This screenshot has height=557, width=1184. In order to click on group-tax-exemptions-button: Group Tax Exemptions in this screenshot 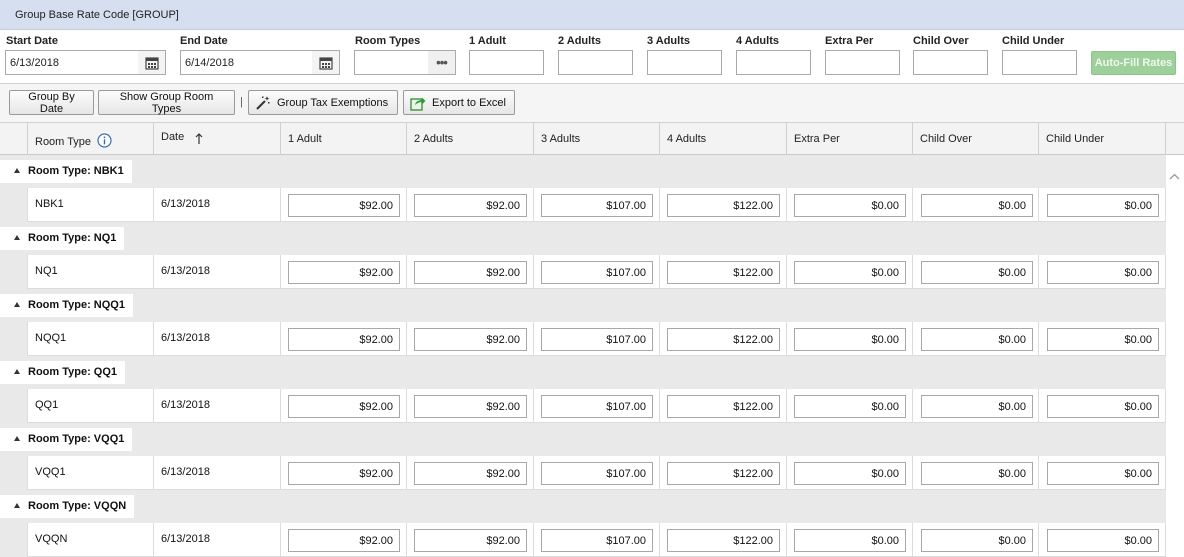, I will do `click(323, 102)`.